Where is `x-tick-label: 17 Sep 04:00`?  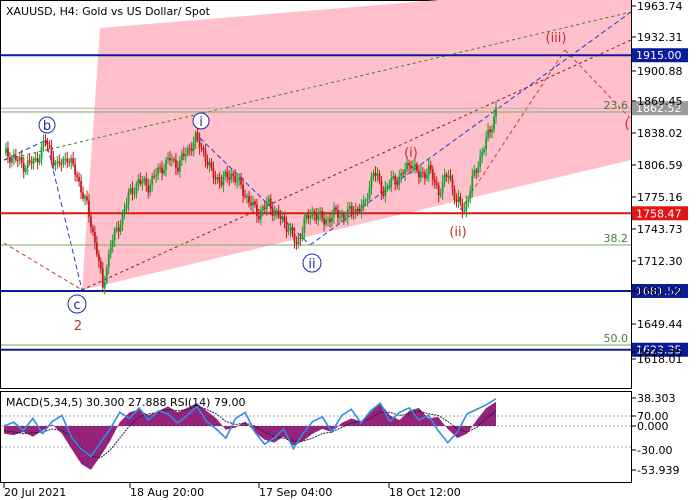
x-tick-label: 17 Sep 04:00 is located at coordinates (295, 492).